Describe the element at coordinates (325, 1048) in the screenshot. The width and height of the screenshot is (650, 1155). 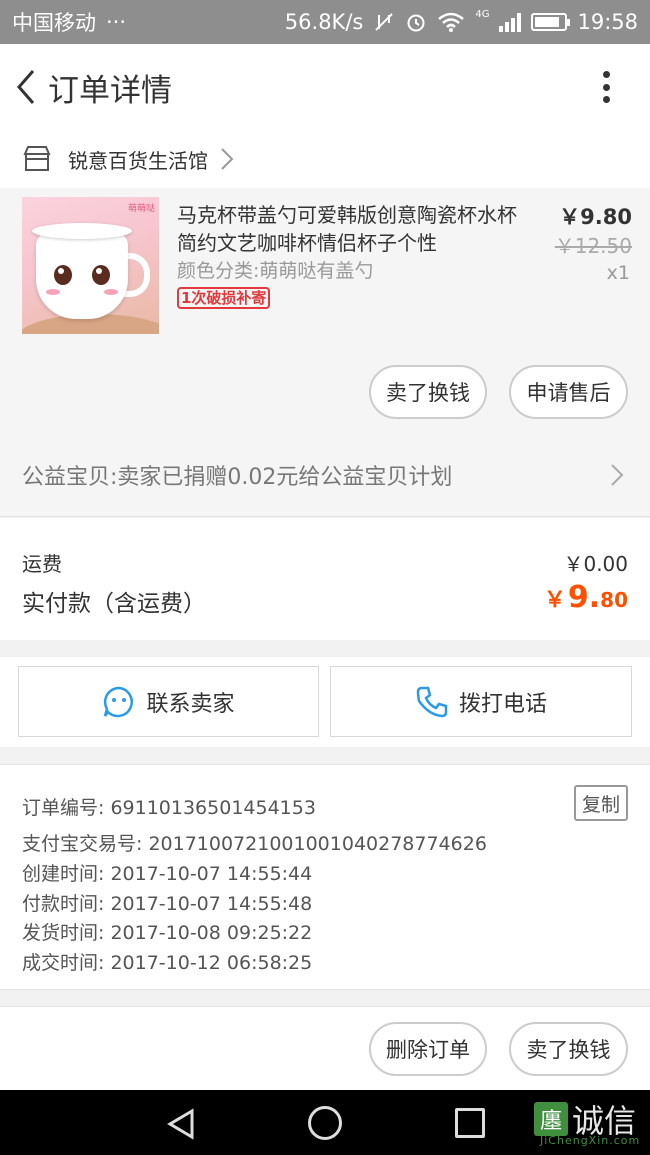
I see `bottom-action-bar: 删除订单 卖了换钱` at that location.